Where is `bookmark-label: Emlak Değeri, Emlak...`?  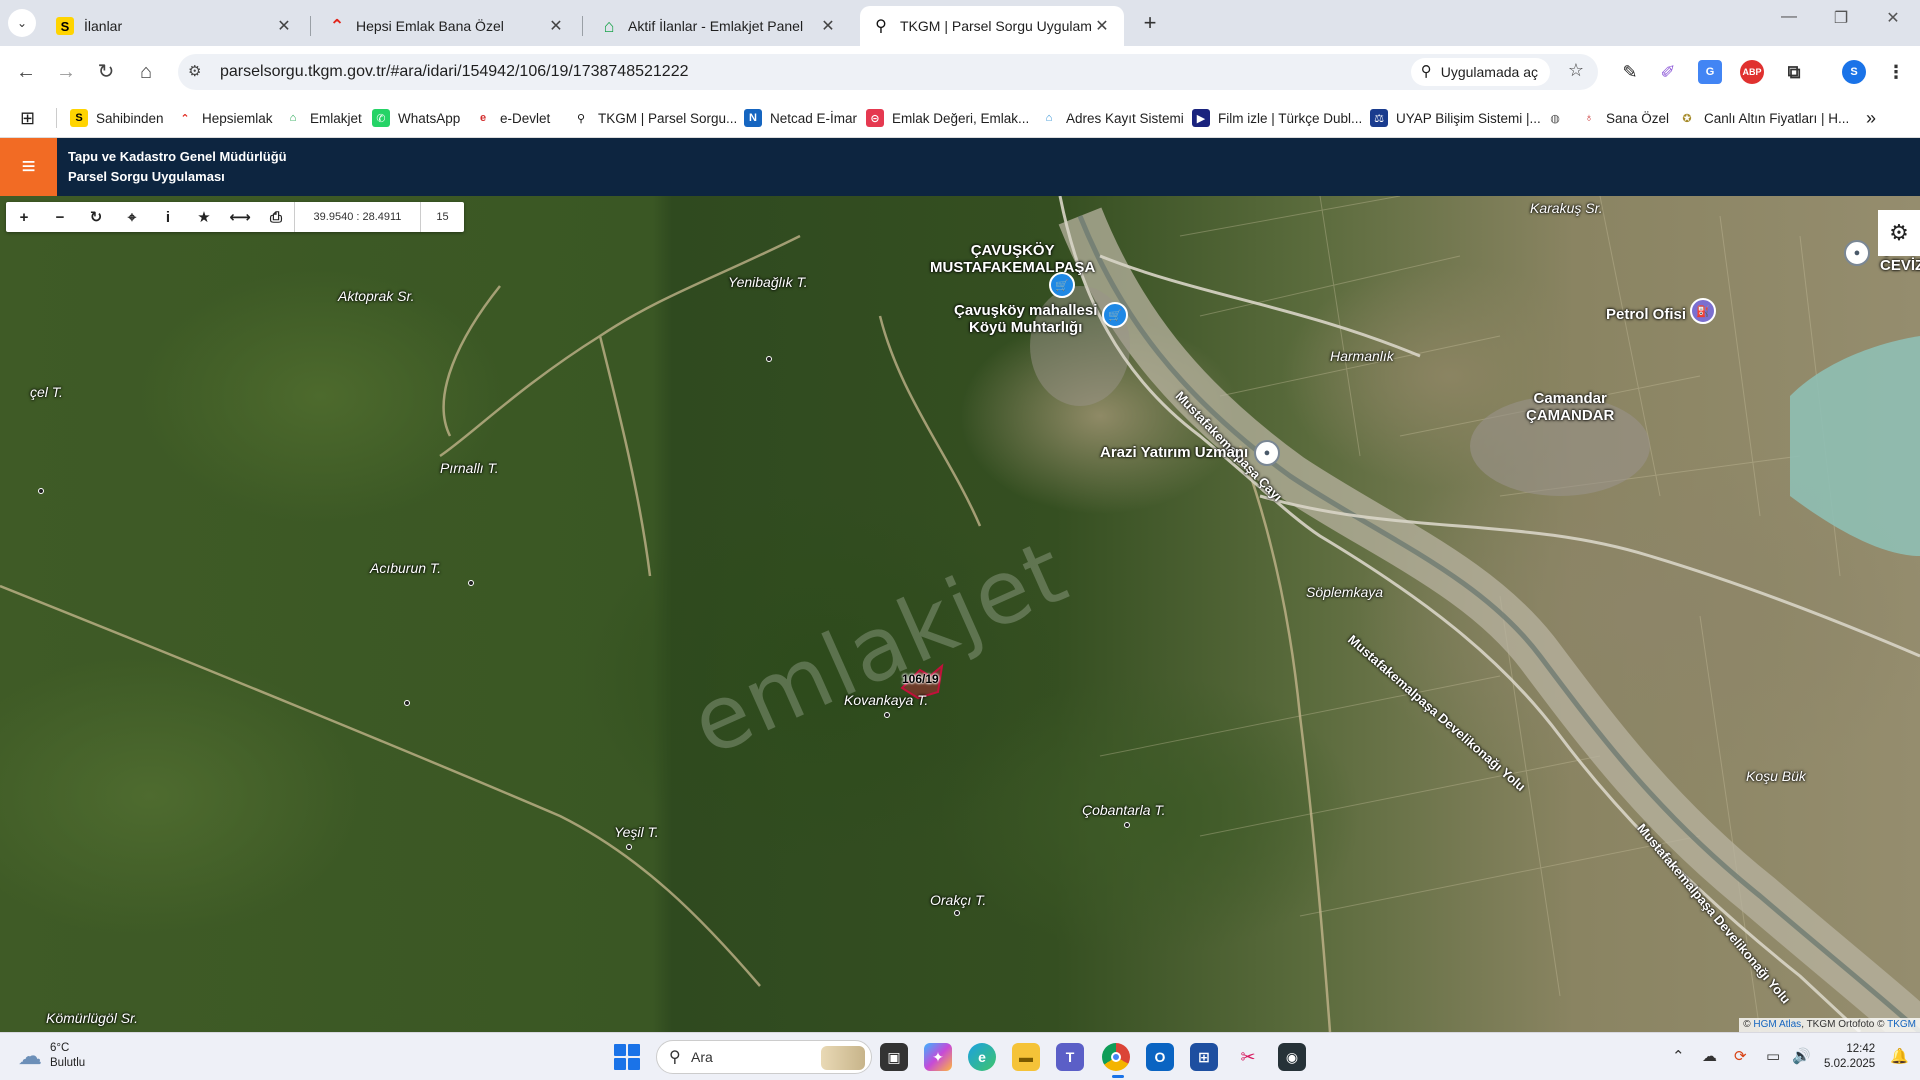 bookmark-label: Emlak Değeri, Emlak... is located at coordinates (961, 118).